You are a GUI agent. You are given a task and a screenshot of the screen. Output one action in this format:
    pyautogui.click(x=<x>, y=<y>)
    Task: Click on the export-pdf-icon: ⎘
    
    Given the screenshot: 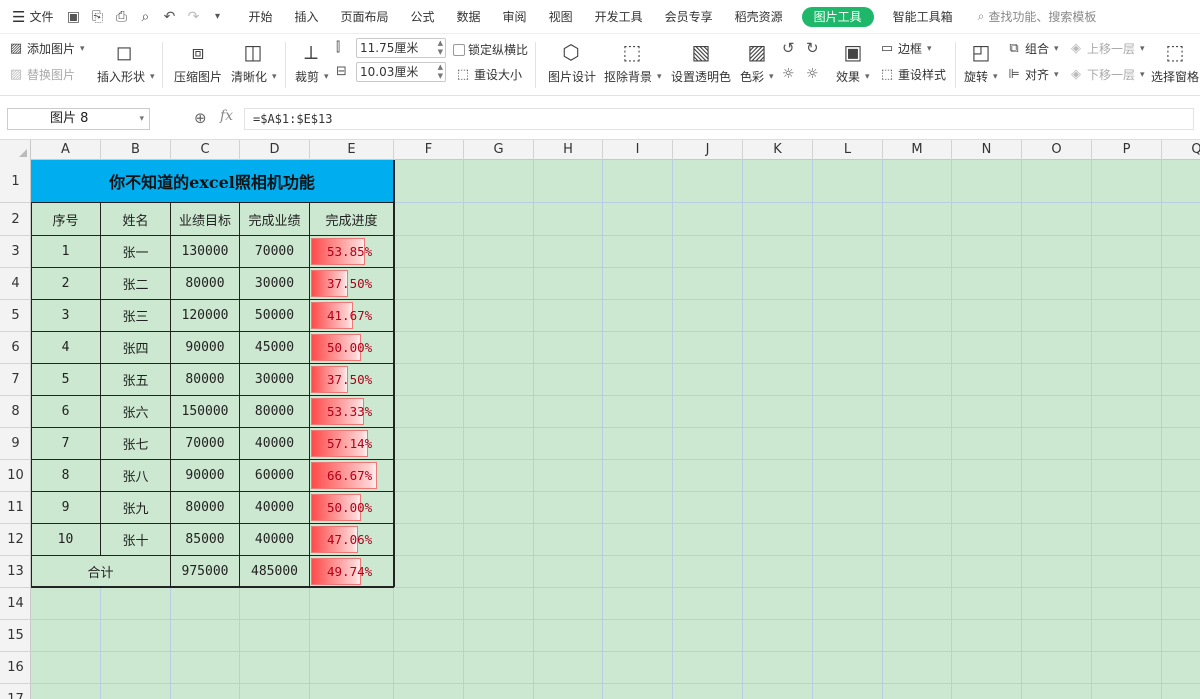 What is the action you would take?
    pyautogui.click(x=97, y=17)
    